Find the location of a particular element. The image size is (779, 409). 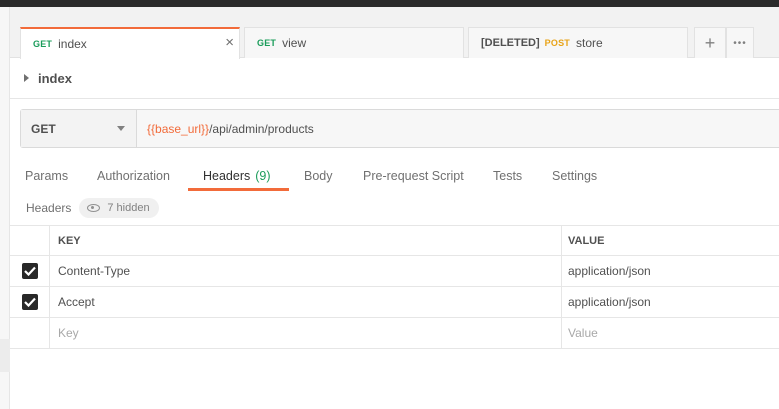

add-tab-button: + is located at coordinates (710, 42).